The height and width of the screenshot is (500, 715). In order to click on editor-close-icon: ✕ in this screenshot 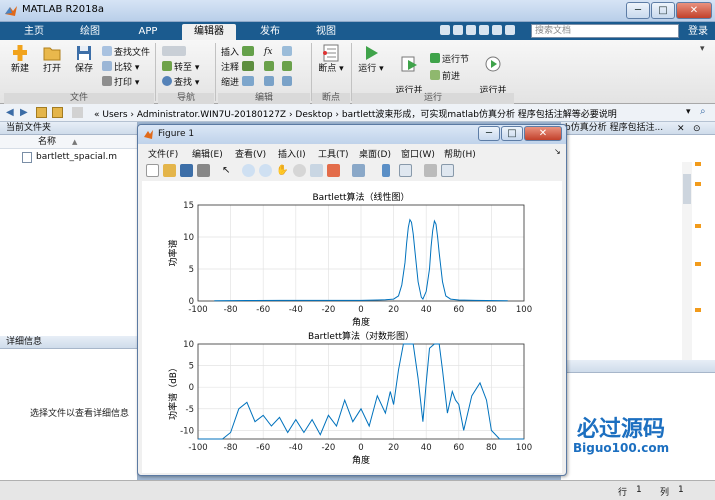, I will do `click(681, 129)`.